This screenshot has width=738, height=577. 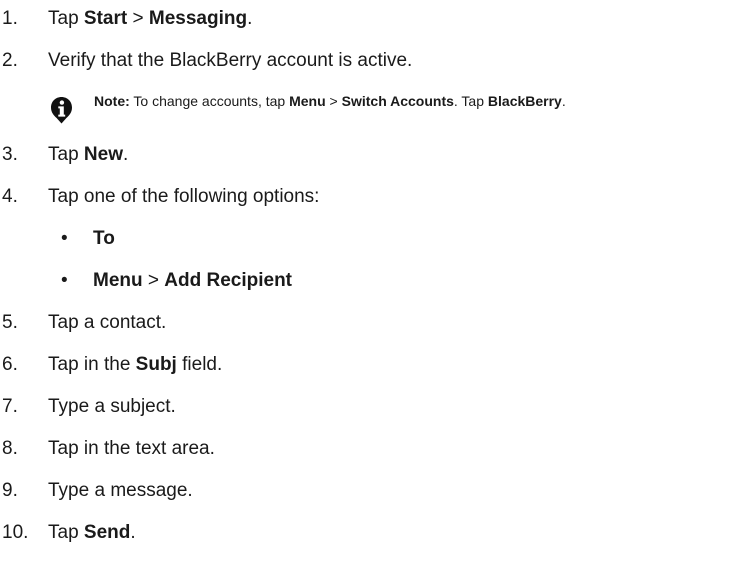 What do you see at coordinates (10, 18) in the screenshot?
I see `step-number: 1.` at bounding box center [10, 18].